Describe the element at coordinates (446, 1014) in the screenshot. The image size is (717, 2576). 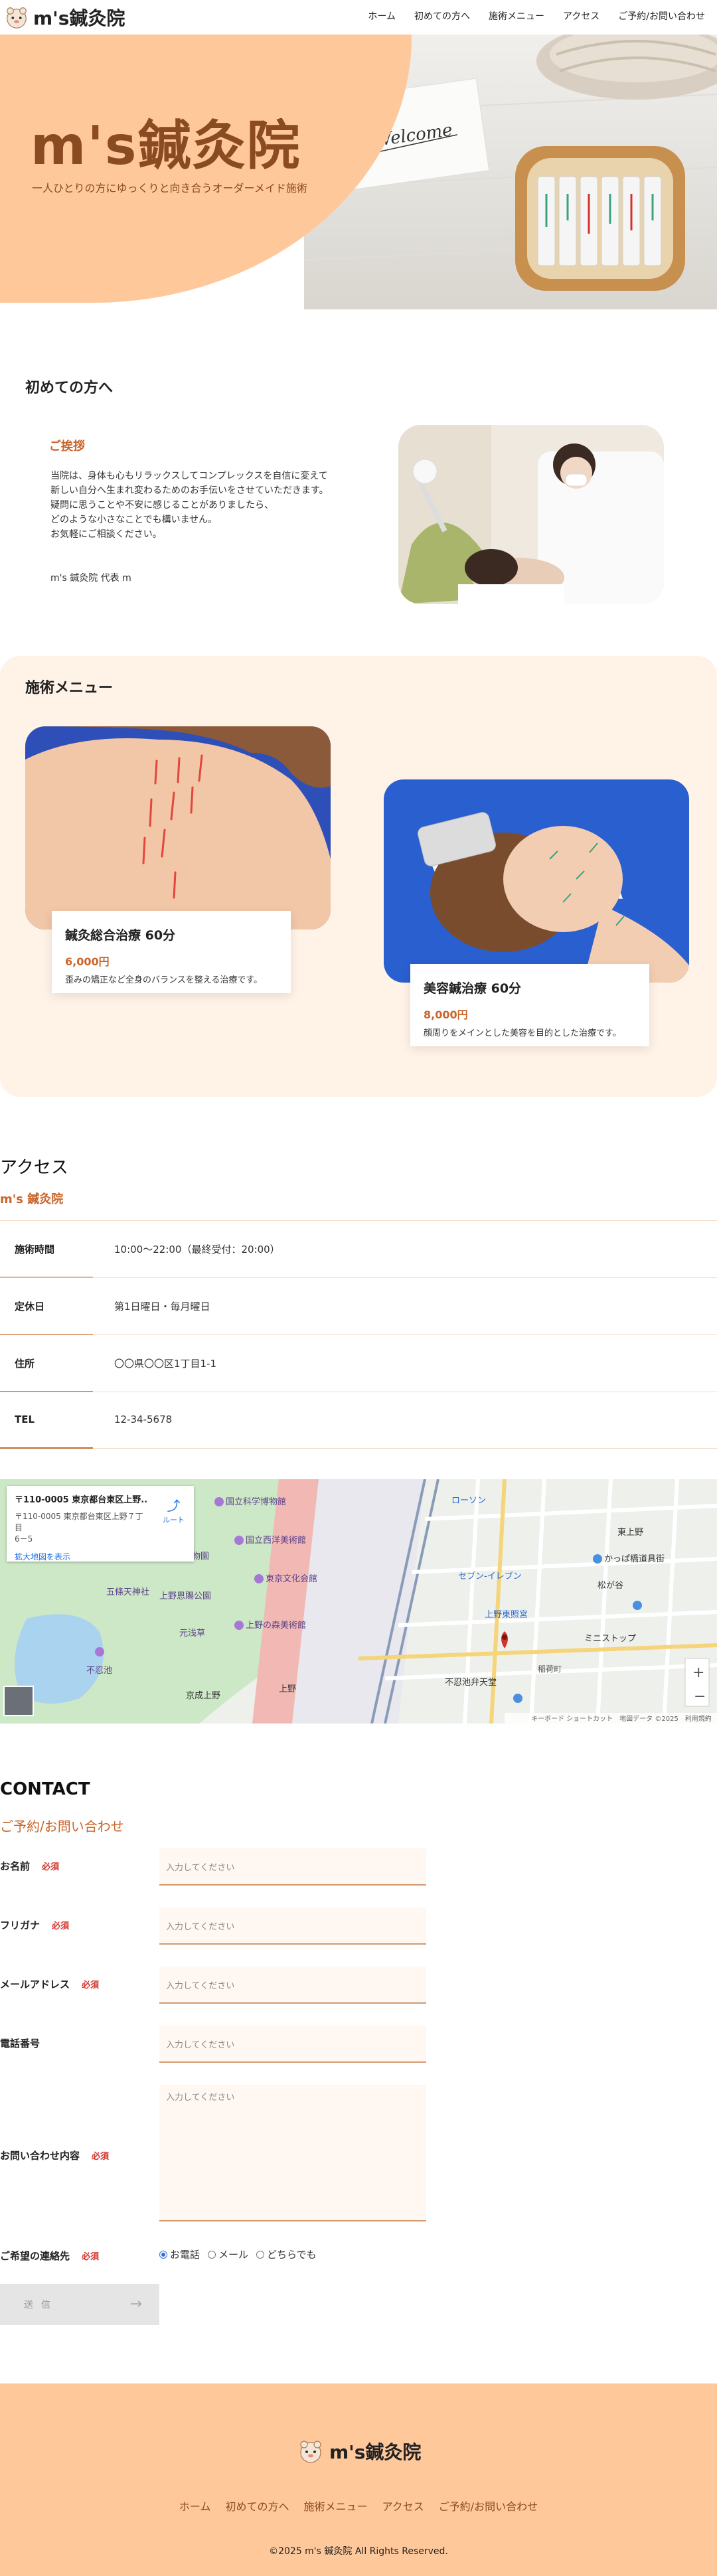
I see `menu-item-price: 8,000円` at that location.